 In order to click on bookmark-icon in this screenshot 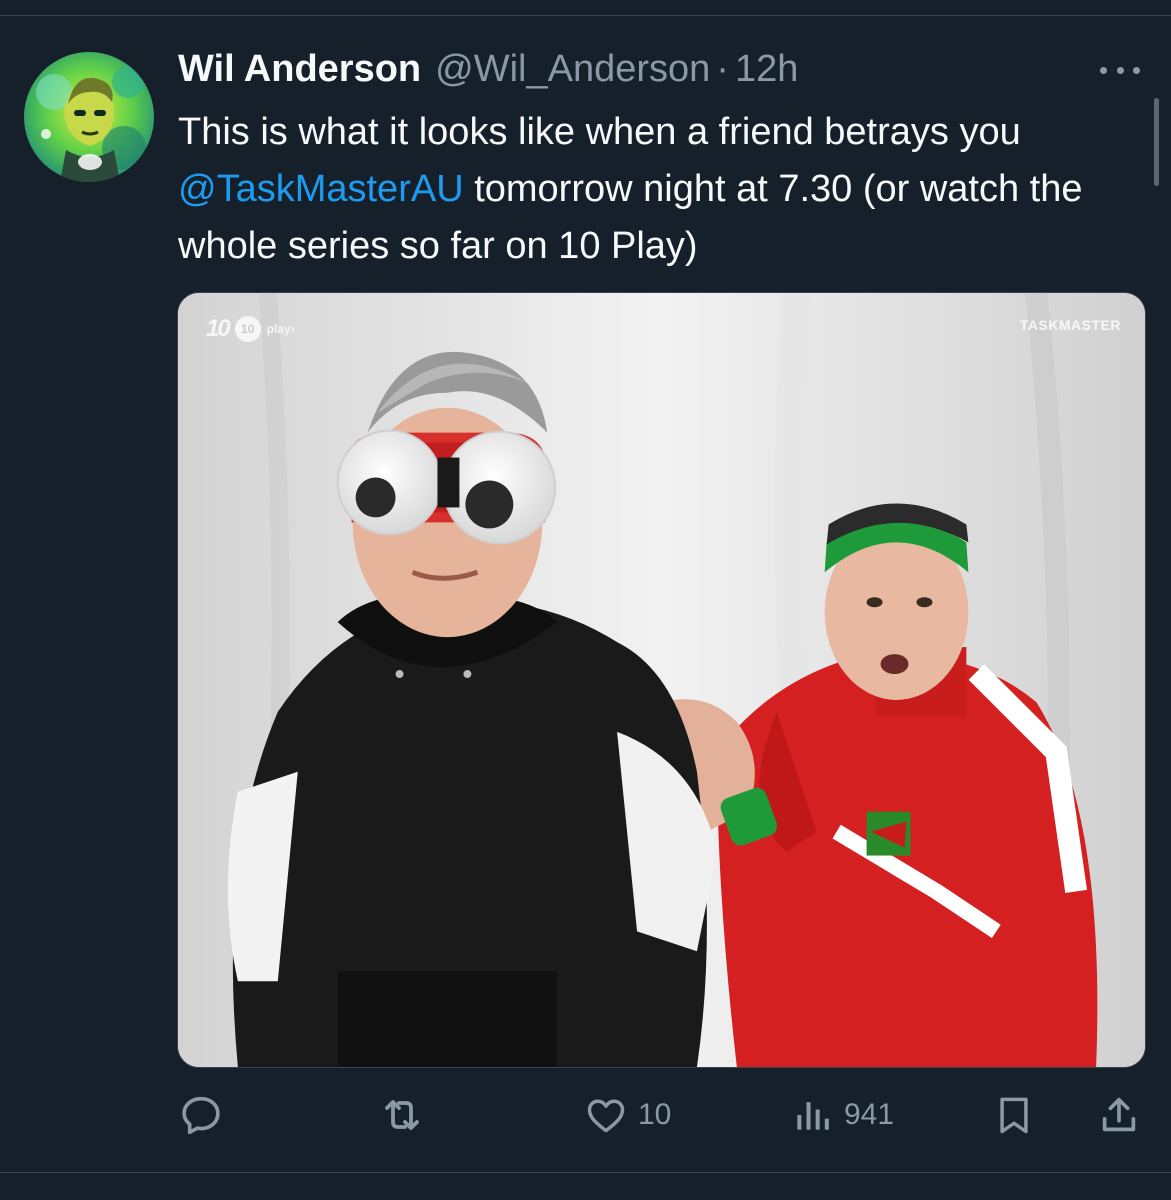, I will do `click(1014, 1115)`.